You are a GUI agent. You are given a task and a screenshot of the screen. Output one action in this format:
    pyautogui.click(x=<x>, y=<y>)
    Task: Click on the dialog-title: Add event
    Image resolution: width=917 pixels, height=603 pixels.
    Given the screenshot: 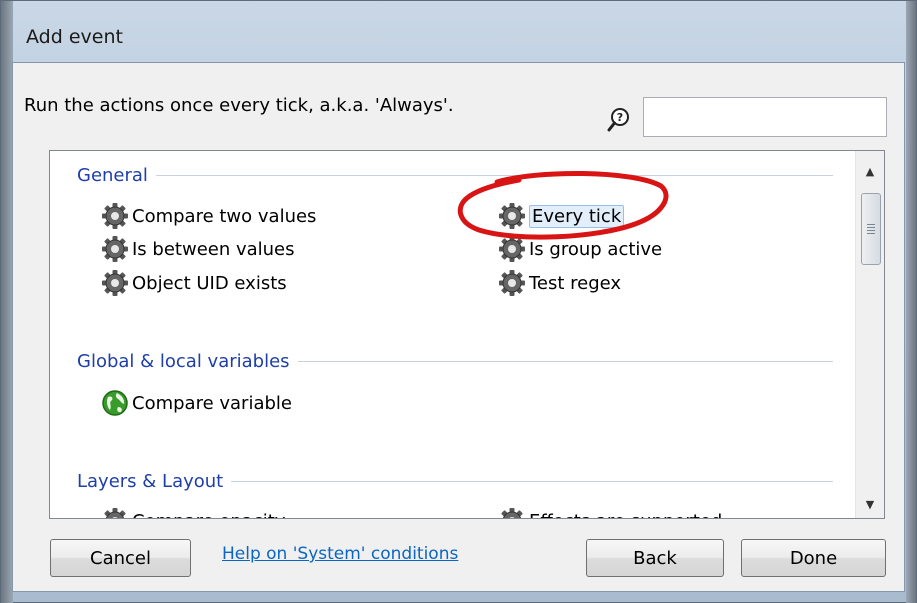 What is the action you would take?
    pyautogui.click(x=74, y=37)
    